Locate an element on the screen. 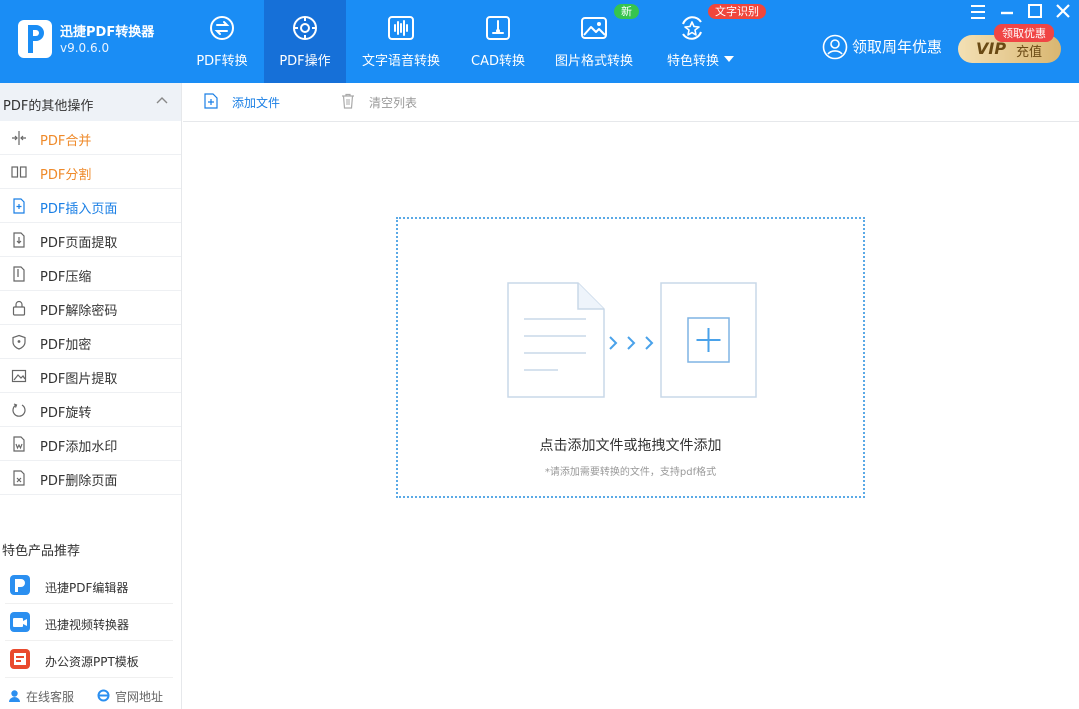  user-link-label: 领取周年优惠 is located at coordinates (897, 47).